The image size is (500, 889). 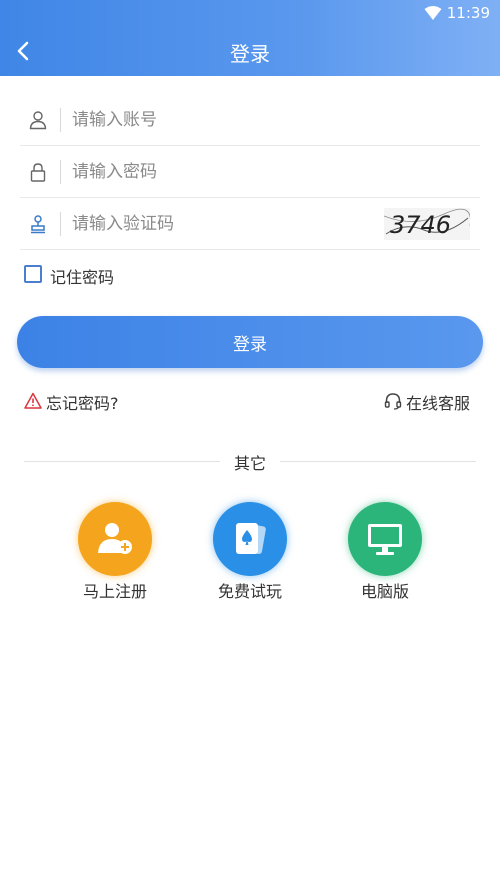 I want to click on wifi-icon, so click(x=433, y=15).